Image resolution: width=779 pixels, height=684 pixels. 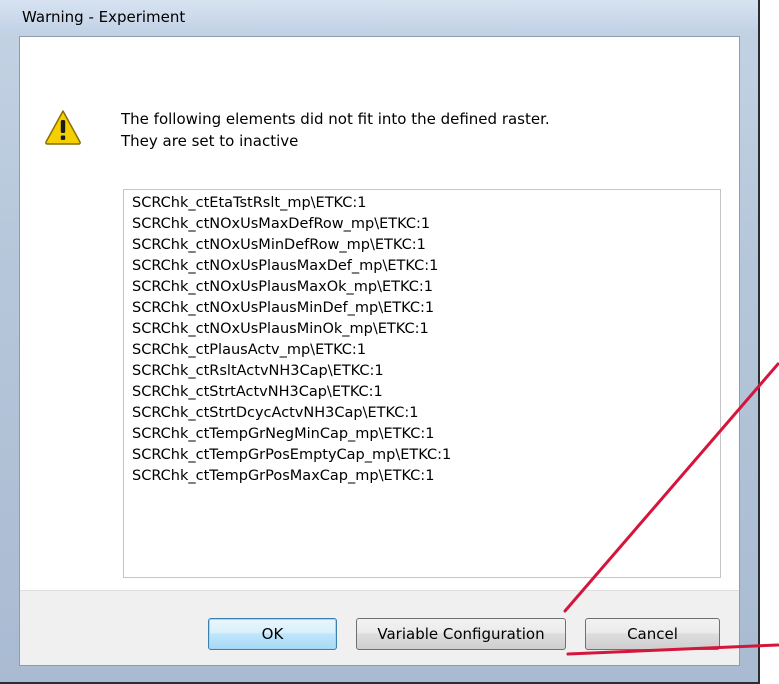 I want to click on list-item: SCRChk_ctPlausActv_mp\ETKC:1, so click(x=426, y=350).